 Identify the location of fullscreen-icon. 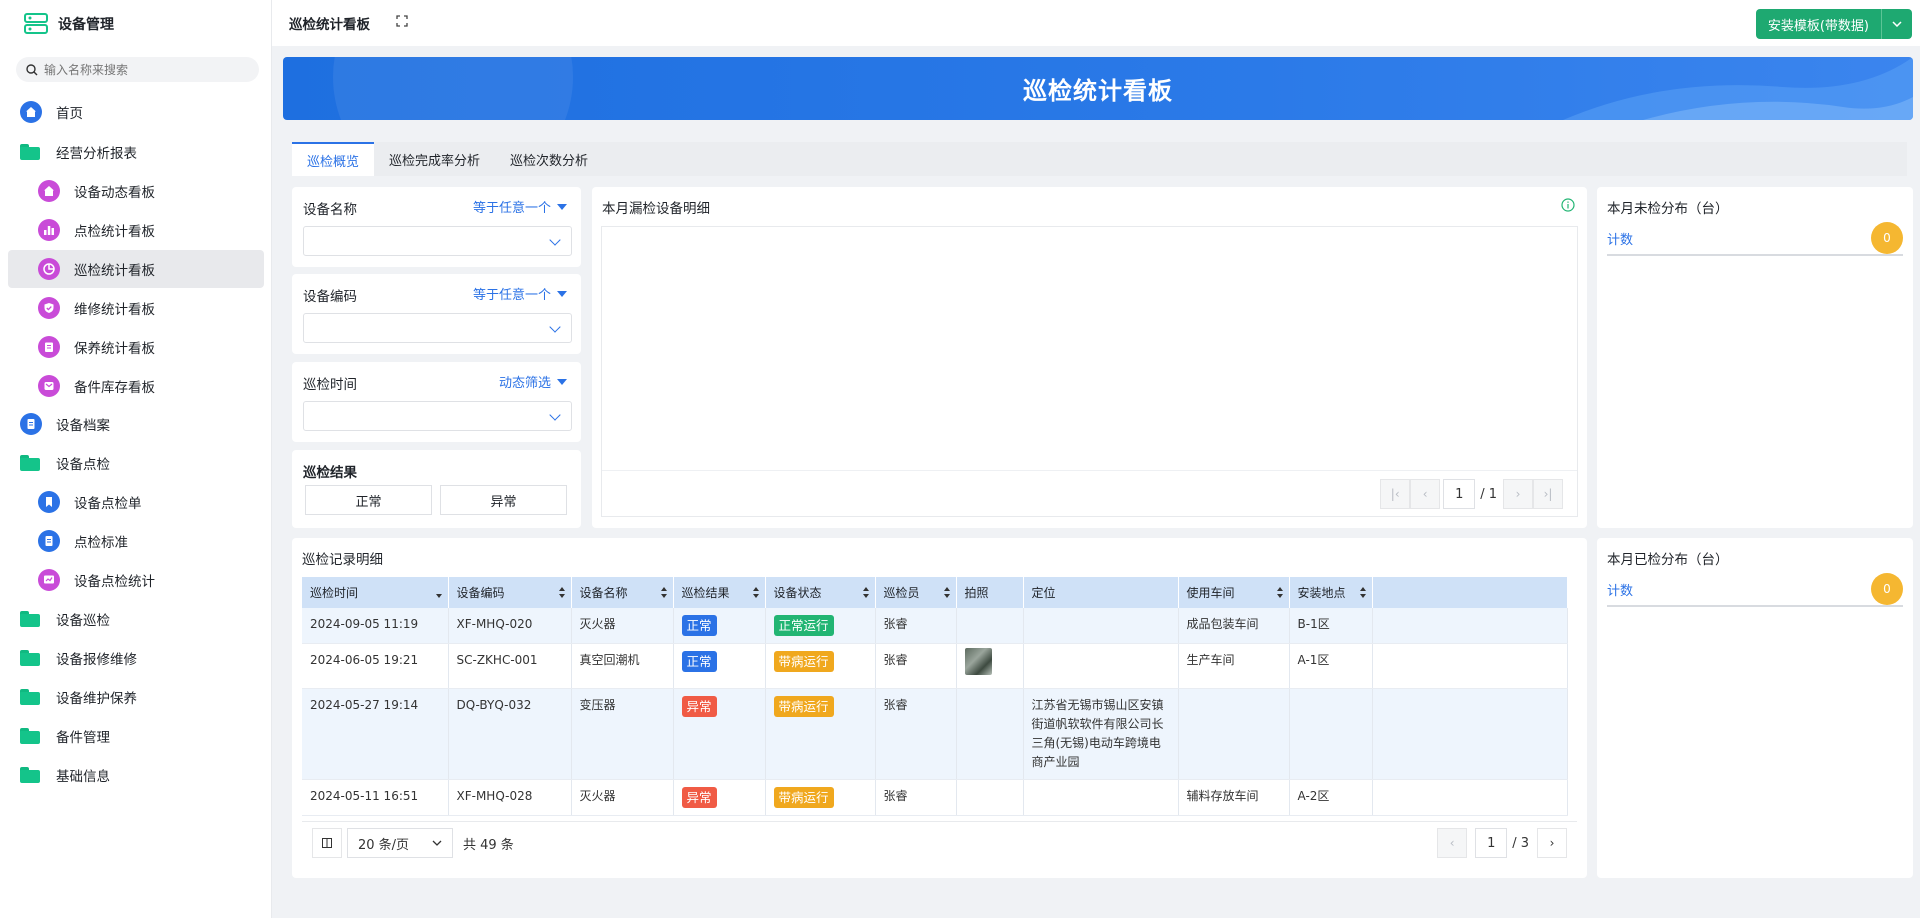
(402, 23).